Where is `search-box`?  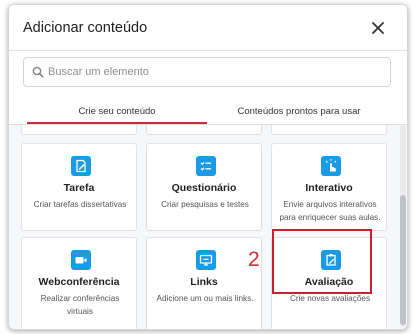 search-box is located at coordinates (207, 72).